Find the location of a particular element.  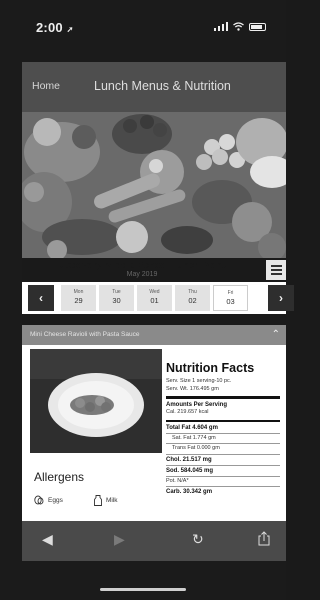

serving-size: Serv. Size 1 serving-10 pc. is located at coordinates (199, 381).